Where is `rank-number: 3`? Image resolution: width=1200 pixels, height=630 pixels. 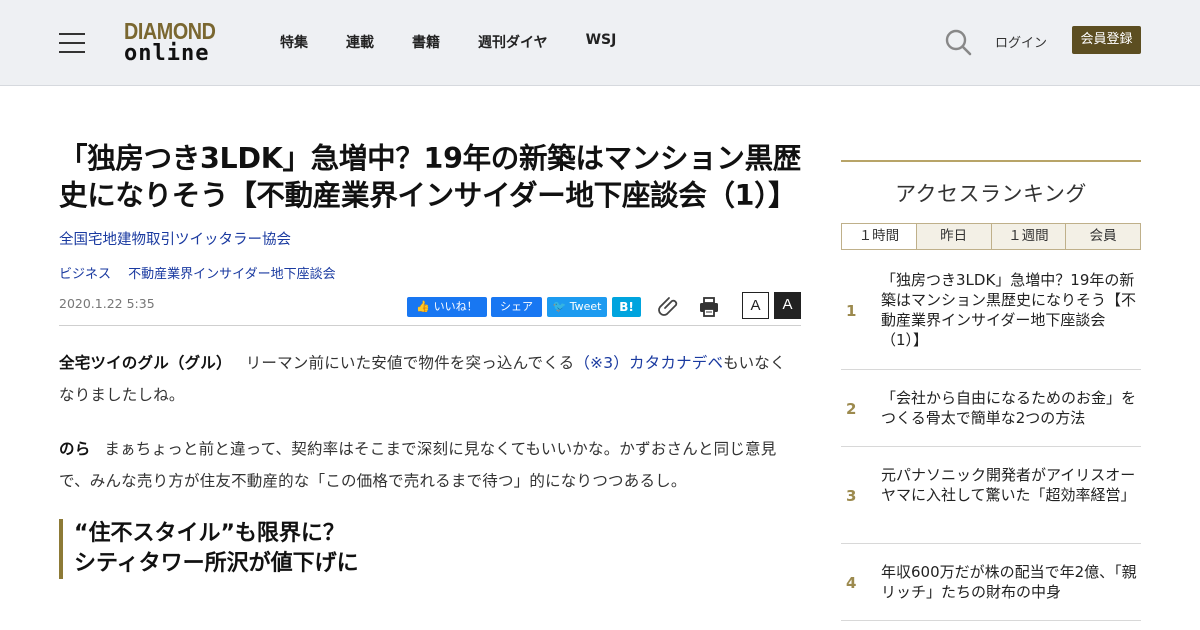 rank-number: 3 is located at coordinates (851, 496).